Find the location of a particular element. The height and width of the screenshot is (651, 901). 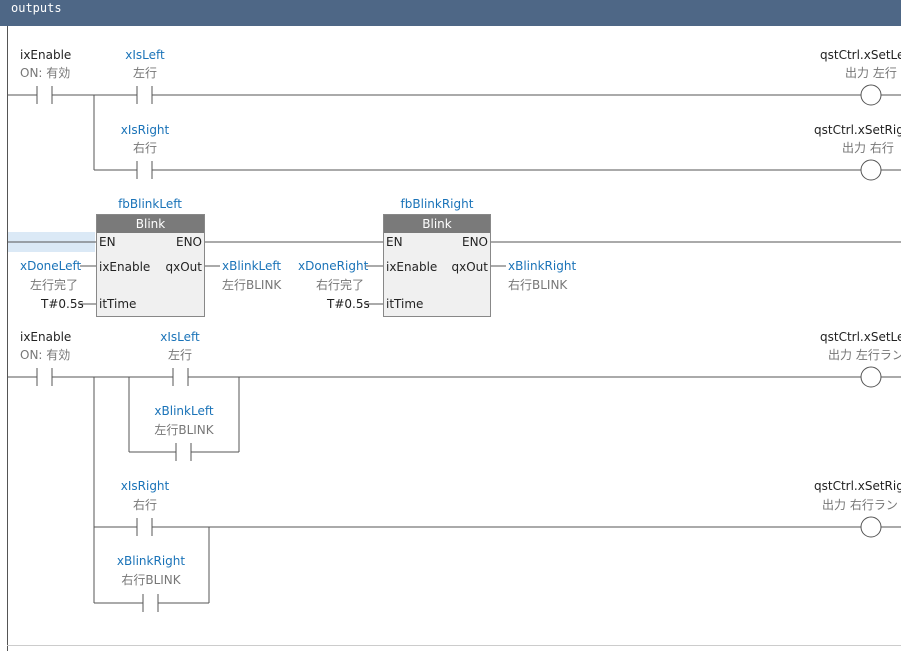

coil-right-comment-3: 出力 右行ラン is located at coordinates (860, 505).